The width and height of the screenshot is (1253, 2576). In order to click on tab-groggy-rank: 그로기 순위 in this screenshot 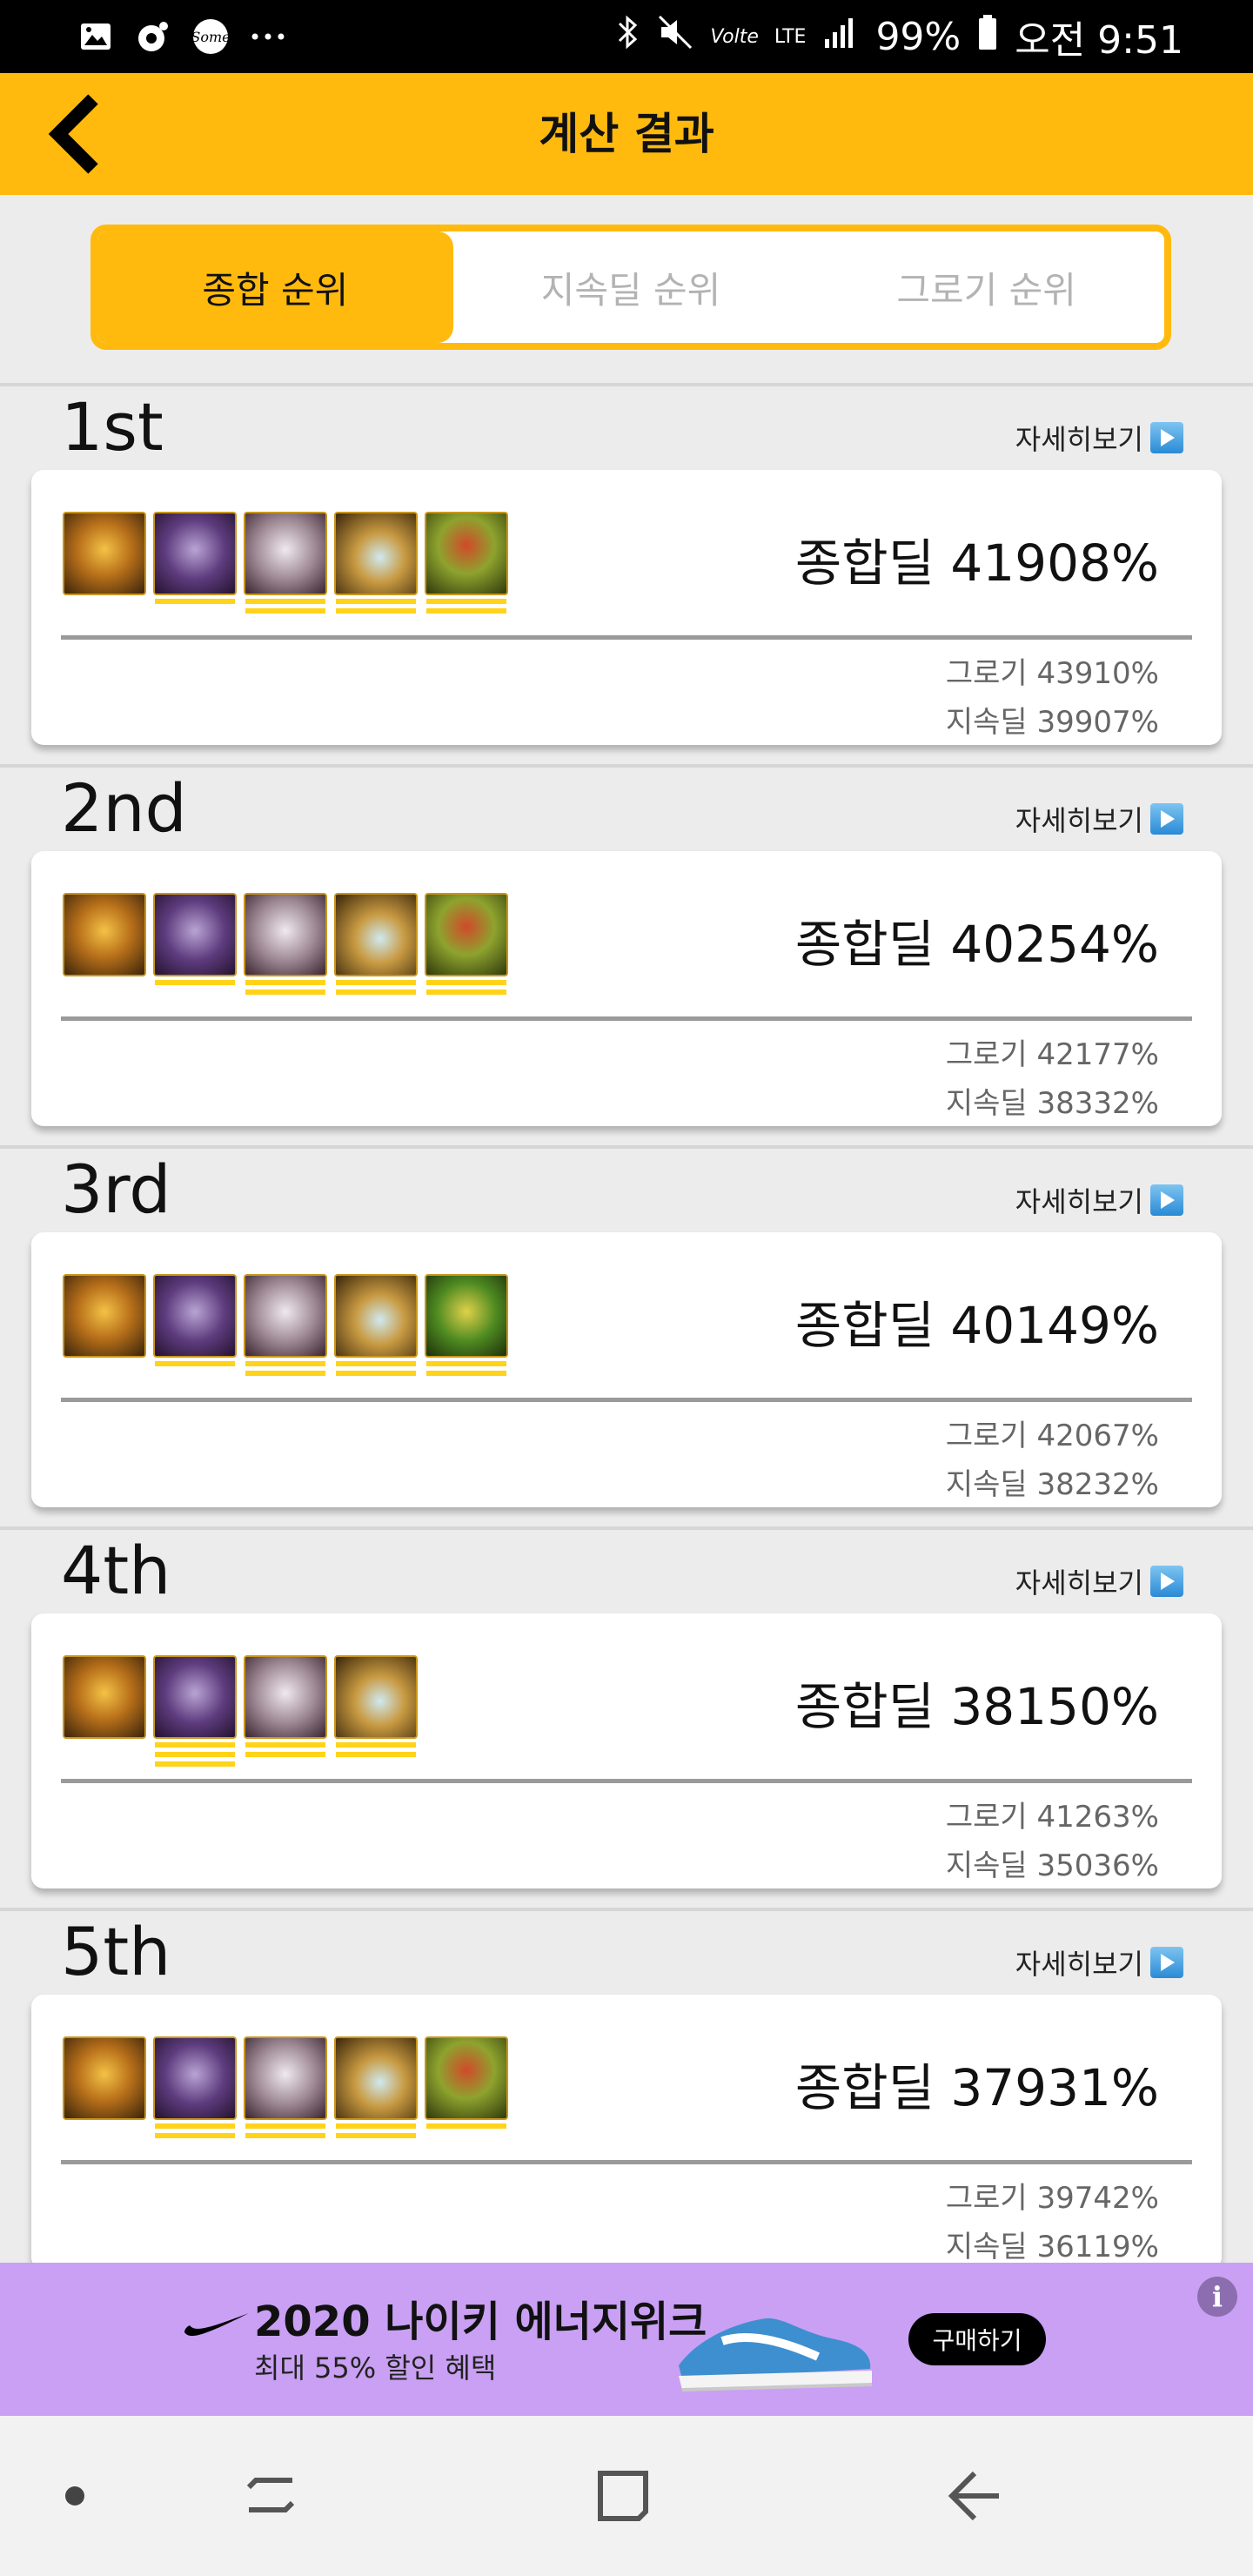, I will do `click(986, 287)`.